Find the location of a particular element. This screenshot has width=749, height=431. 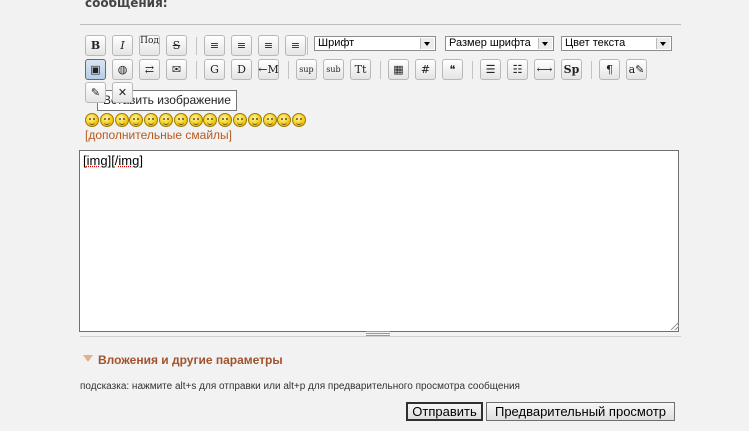

text-color-select: Цвет текста is located at coordinates (616, 43).